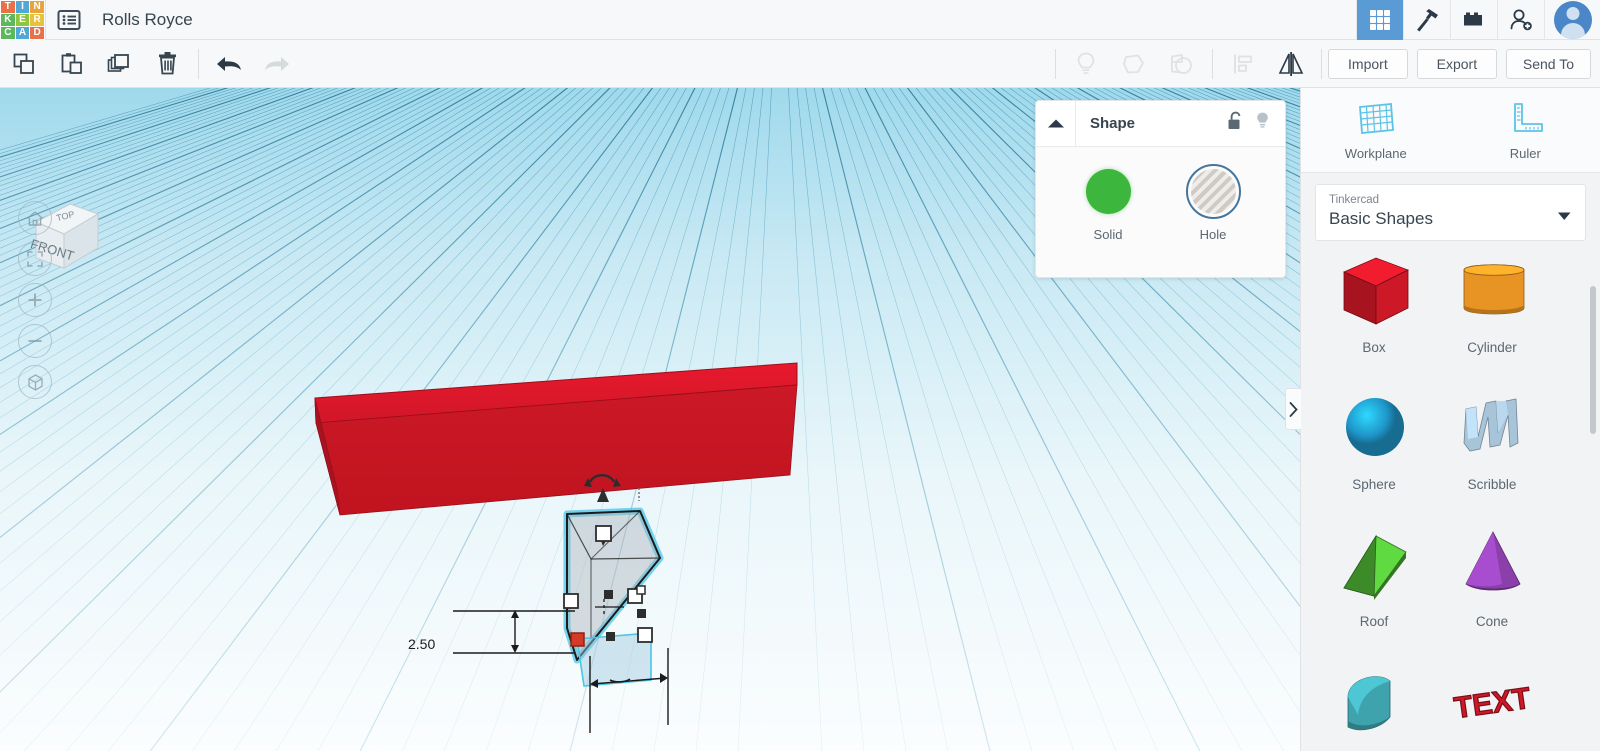  I want to click on collapse-triangle-icon, so click(1055, 123).